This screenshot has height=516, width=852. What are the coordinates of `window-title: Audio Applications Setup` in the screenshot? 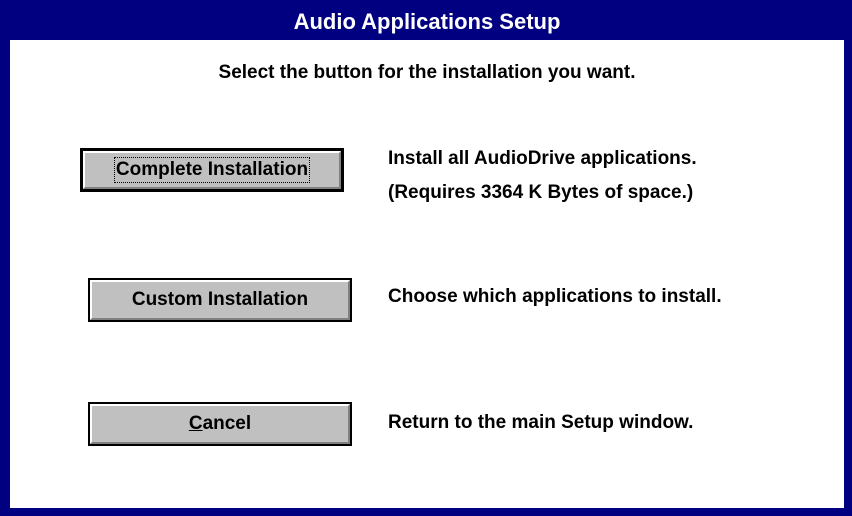 It's located at (427, 21).